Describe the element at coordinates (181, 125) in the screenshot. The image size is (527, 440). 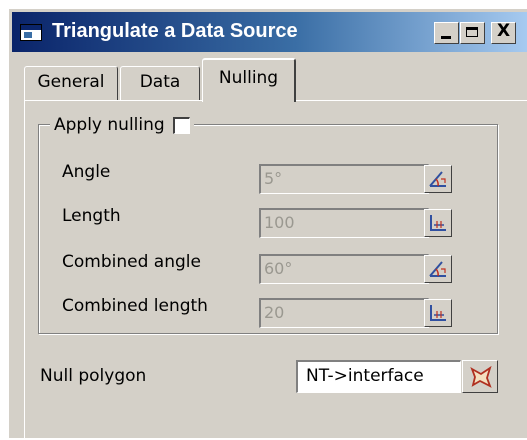
I see `apply-nulling-checkbox` at that location.